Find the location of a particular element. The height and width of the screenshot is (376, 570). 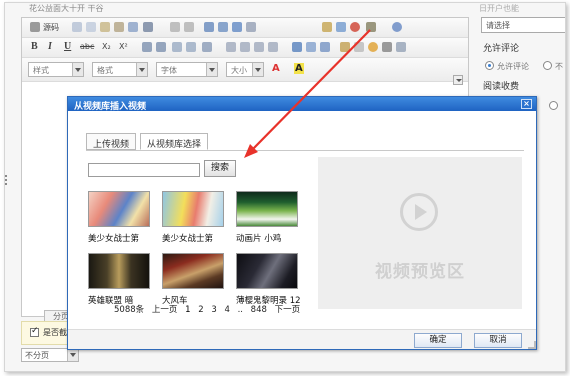

image-icon is located at coordinates (327, 27).